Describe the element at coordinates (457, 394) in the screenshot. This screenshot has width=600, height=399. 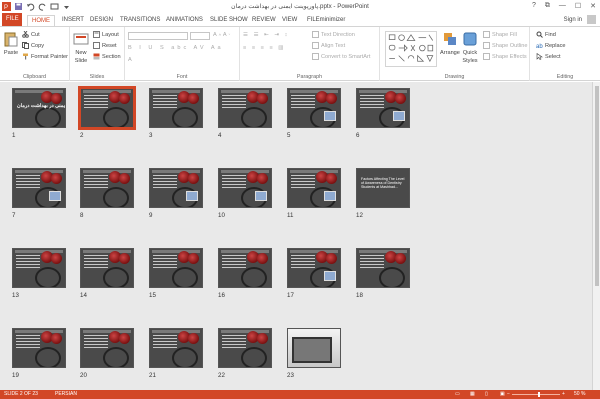
I see `normal-view-icon: ▭` at that location.